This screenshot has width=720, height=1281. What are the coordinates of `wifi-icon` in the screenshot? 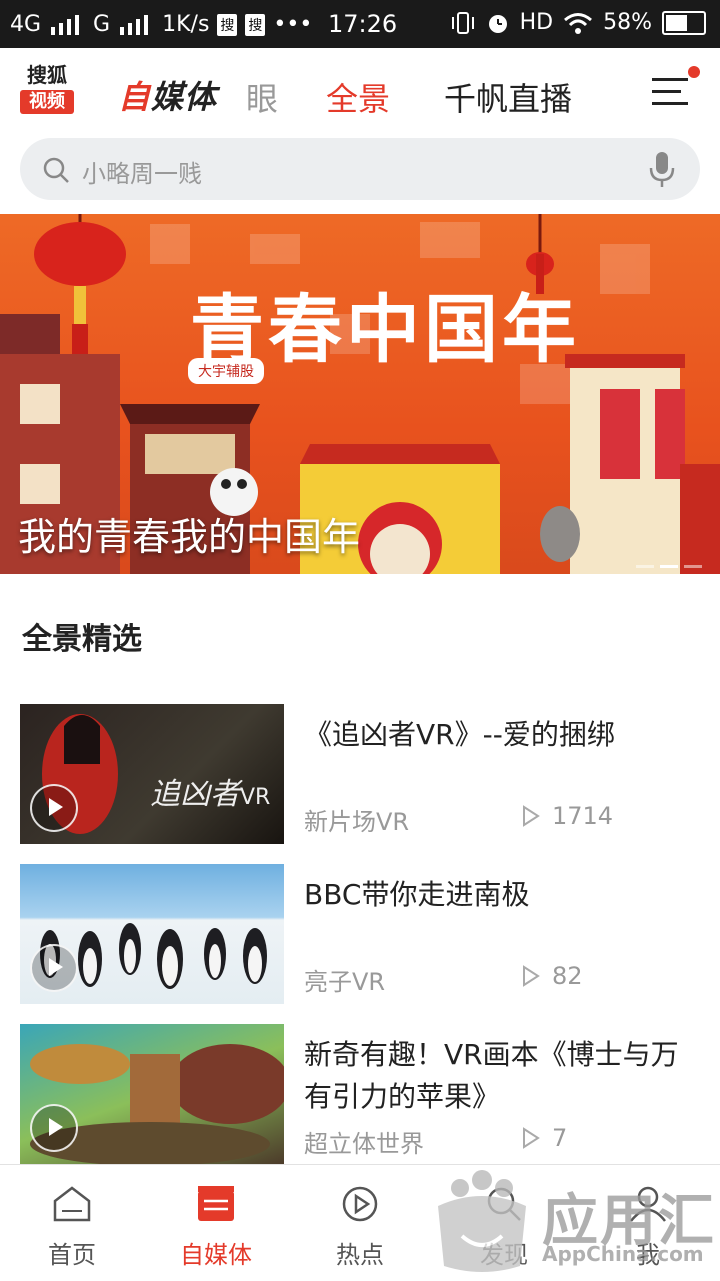 It's located at (578, 23).